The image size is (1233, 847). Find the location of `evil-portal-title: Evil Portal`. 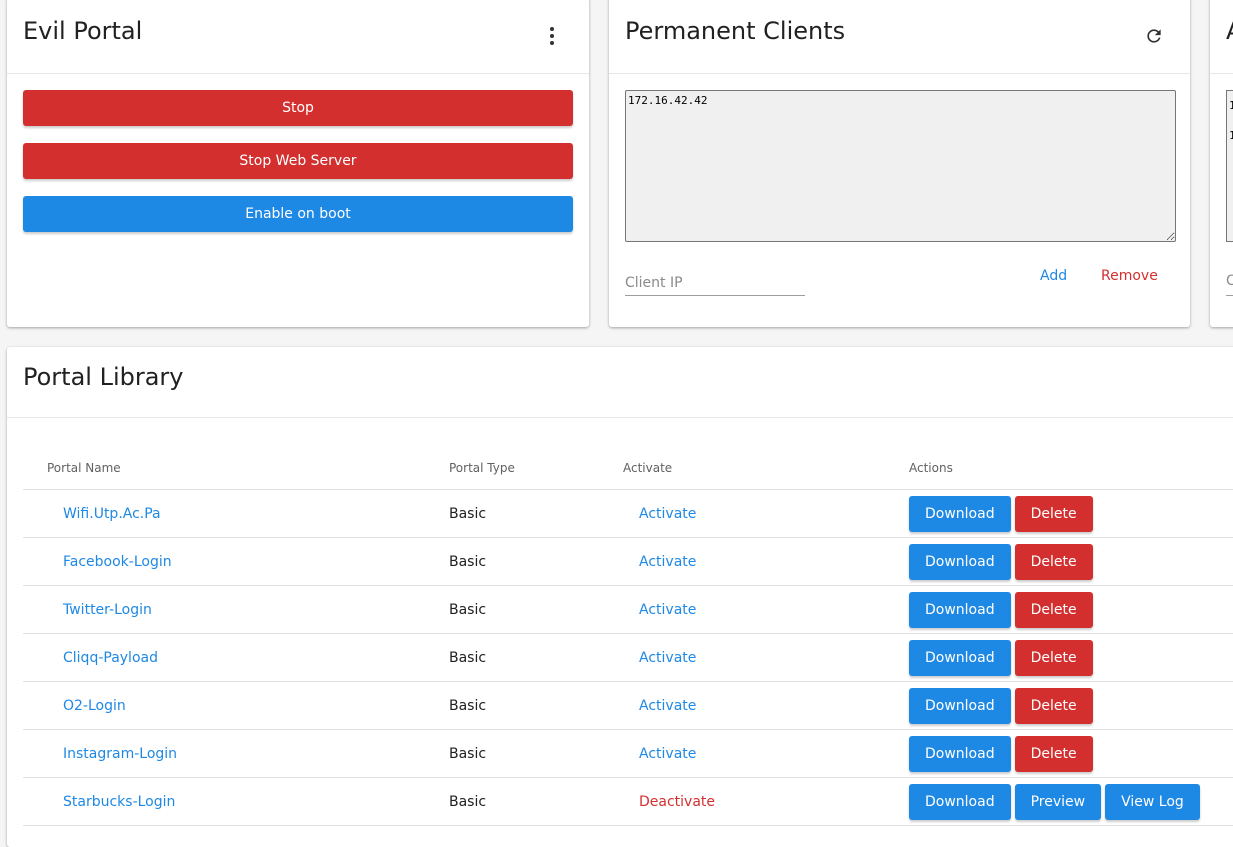

evil-portal-title: Evil Portal is located at coordinates (83, 31).